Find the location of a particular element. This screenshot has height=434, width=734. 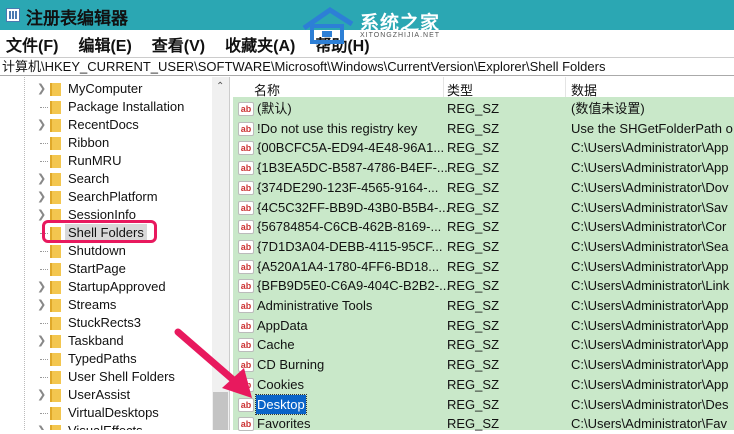

tree-item: ❯ UserAssist is located at coordinates (106, 395).